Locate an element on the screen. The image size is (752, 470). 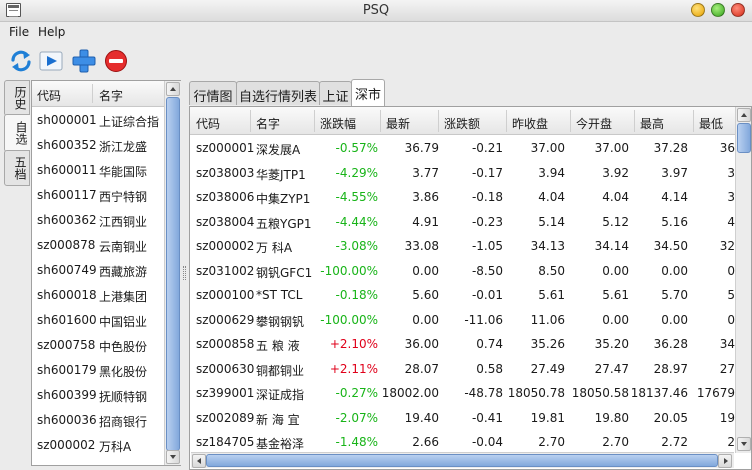
watchlist-row: sh600362 江西铜业 is located at coordinates (98, 220).